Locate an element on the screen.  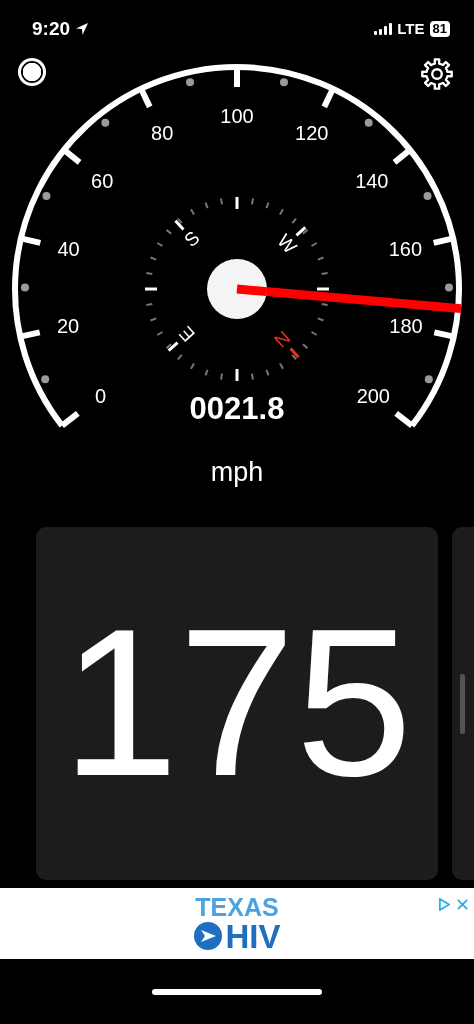
scale-label: 20 is located at coordinates (68, 326).